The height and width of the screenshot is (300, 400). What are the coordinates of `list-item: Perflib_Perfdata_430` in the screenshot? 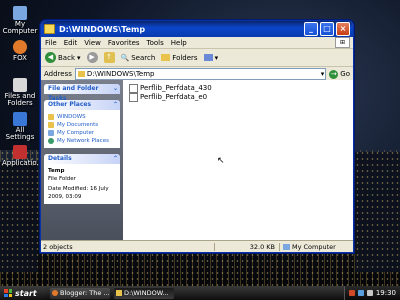 It's located at (238, 88).